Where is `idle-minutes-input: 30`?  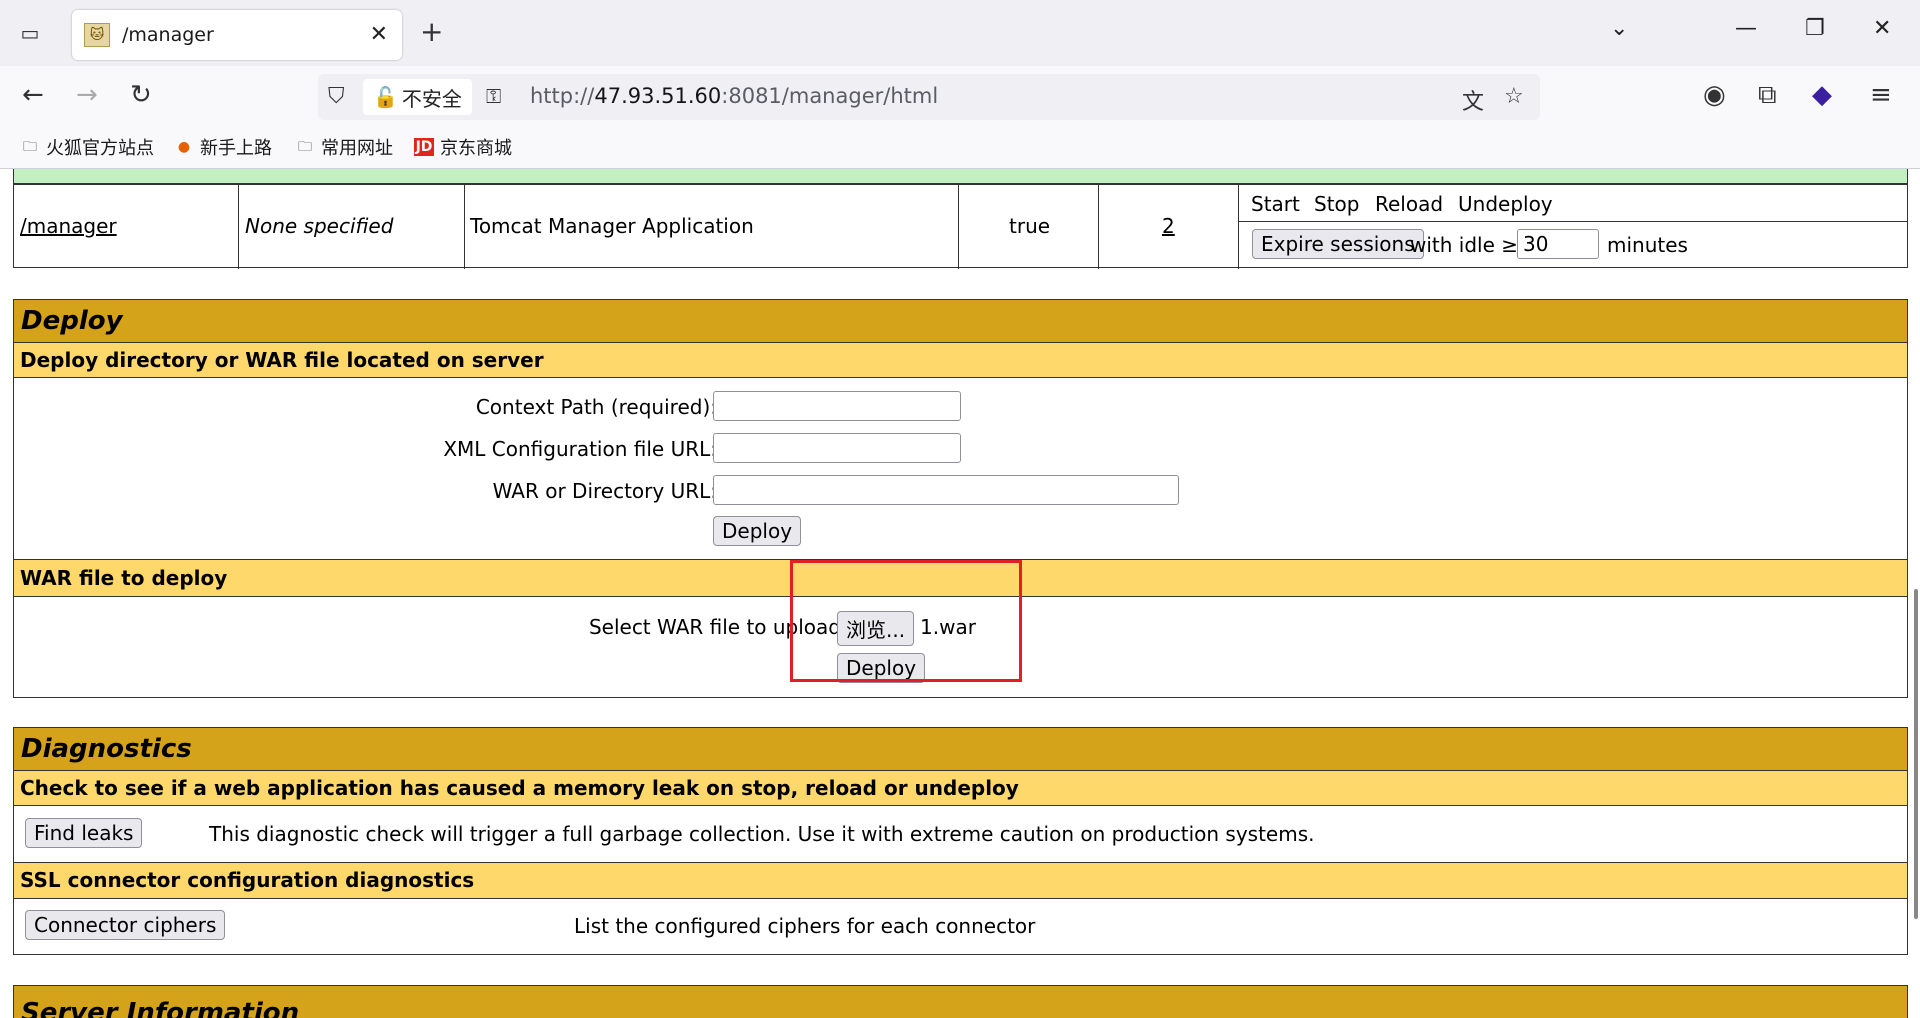
idle-minutes-input: 30 is located at coordinates (1558, 244).